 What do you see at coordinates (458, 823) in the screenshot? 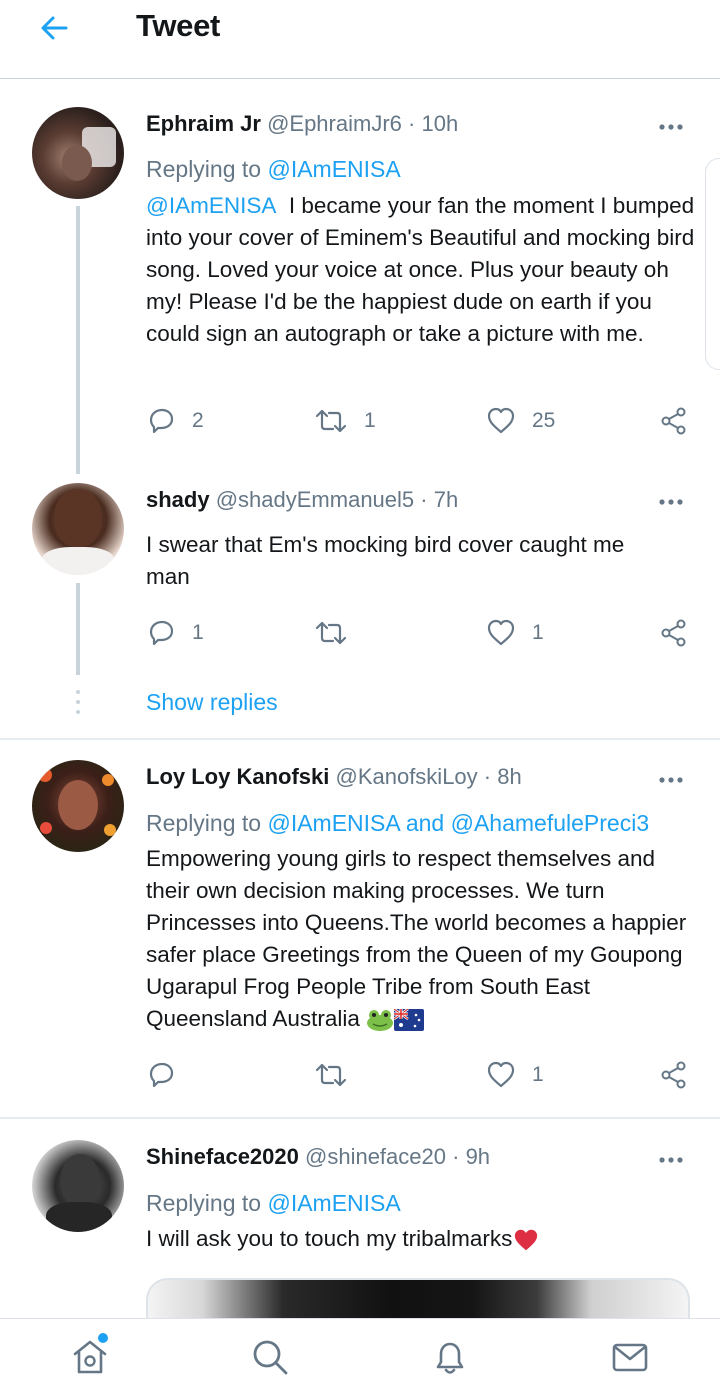
I see `replying-to-link: @IAmENISA and @AhamefulePreci3` at bounding box center [458, 823].